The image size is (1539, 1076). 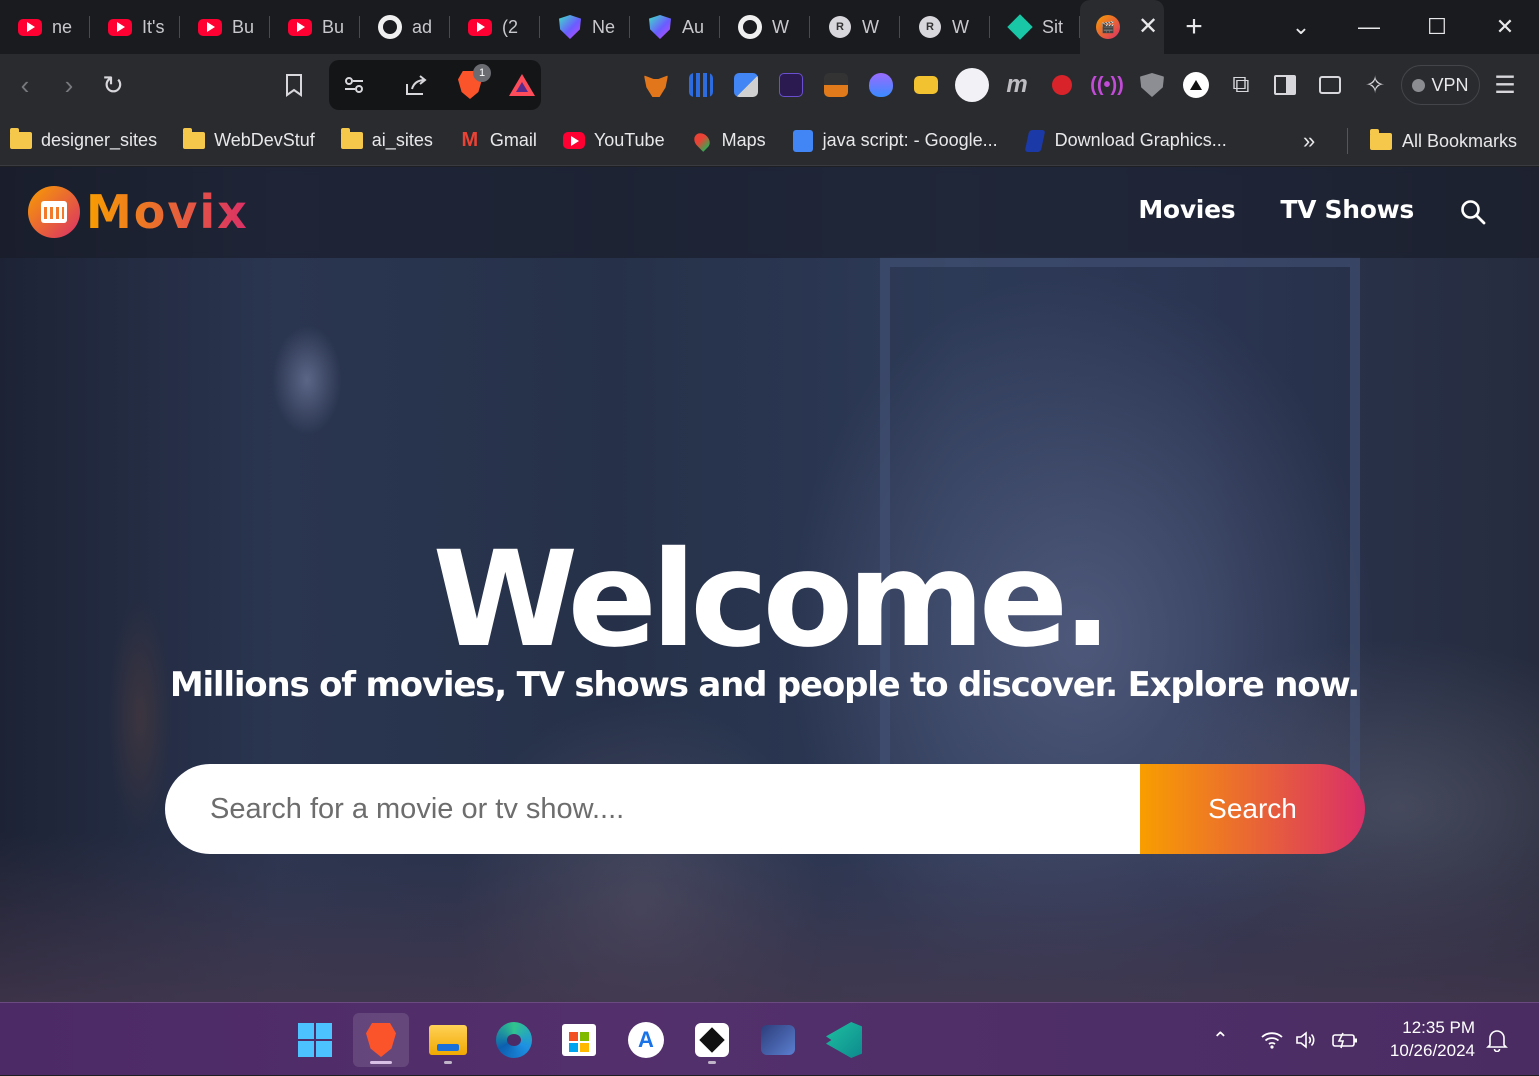 What do you see at coordinates (1347, 141) in the screenshot?
I see `bookmarks-divider` at bounding box center [1347, 141].